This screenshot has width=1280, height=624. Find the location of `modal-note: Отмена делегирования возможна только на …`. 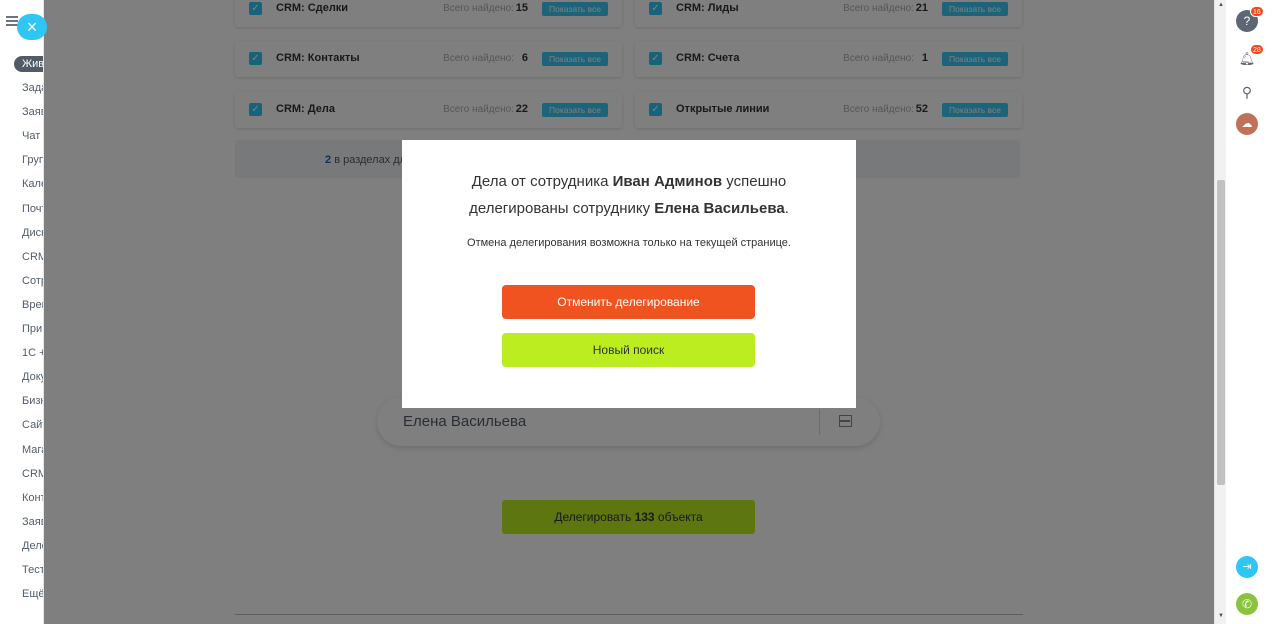

modal-note: Отмена делегирования возможна только на … is located at coordinates (629, 243).